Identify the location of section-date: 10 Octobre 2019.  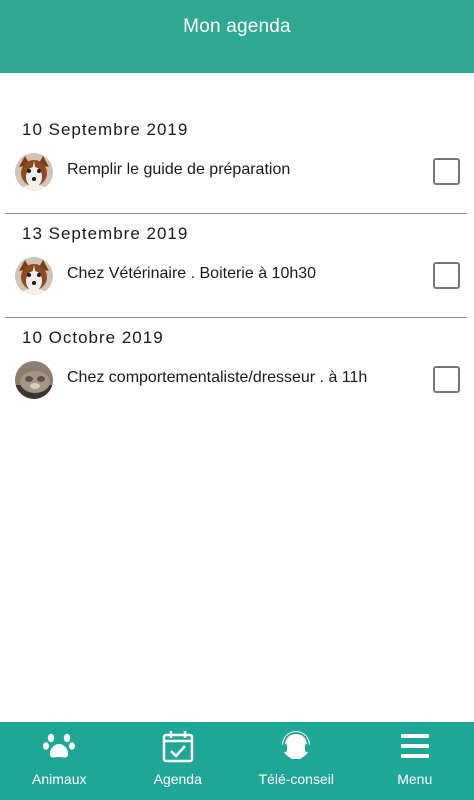
(93, 337).